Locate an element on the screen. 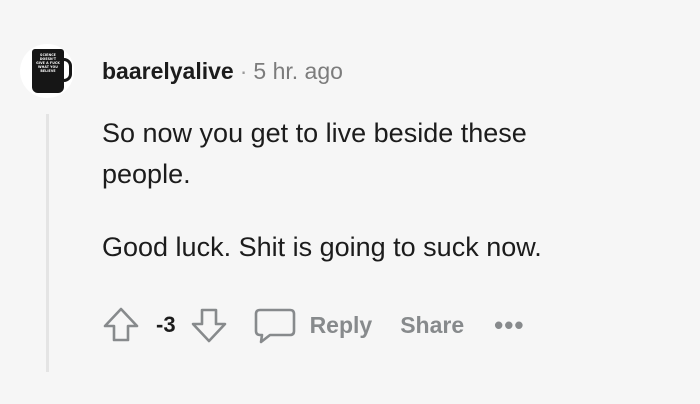  speech-bubble-icon is located at coordinates (275, 325).